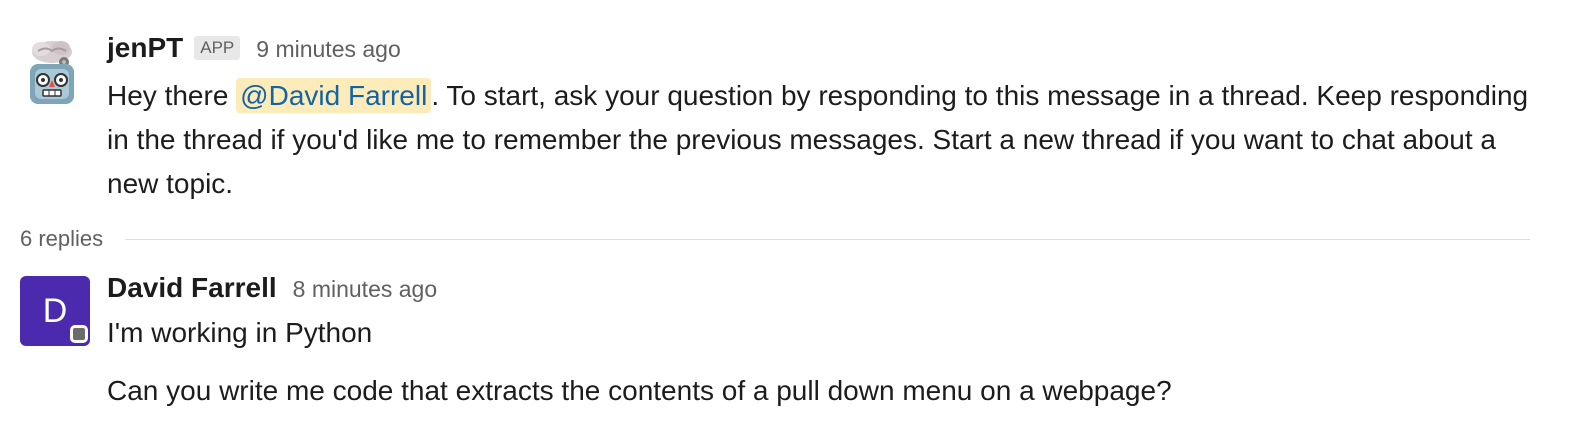  I want to click on divider-line, so click(827, 239).